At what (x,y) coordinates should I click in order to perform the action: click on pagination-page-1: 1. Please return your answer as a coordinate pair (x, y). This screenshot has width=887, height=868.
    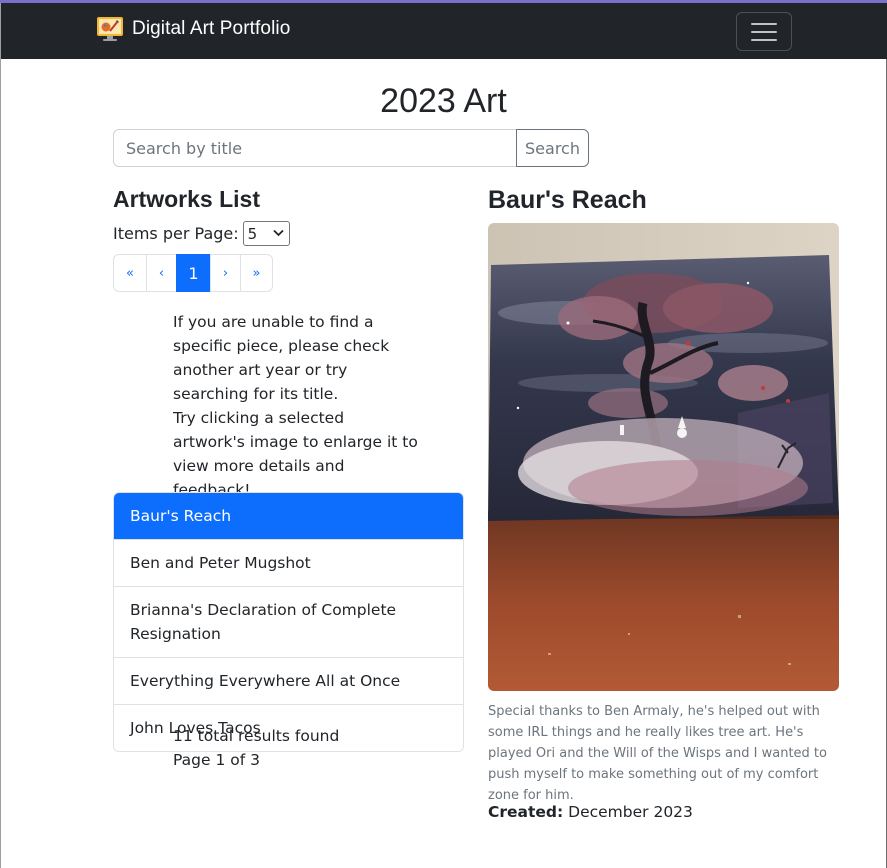
    Looking at the image, I should click on (193, 273).